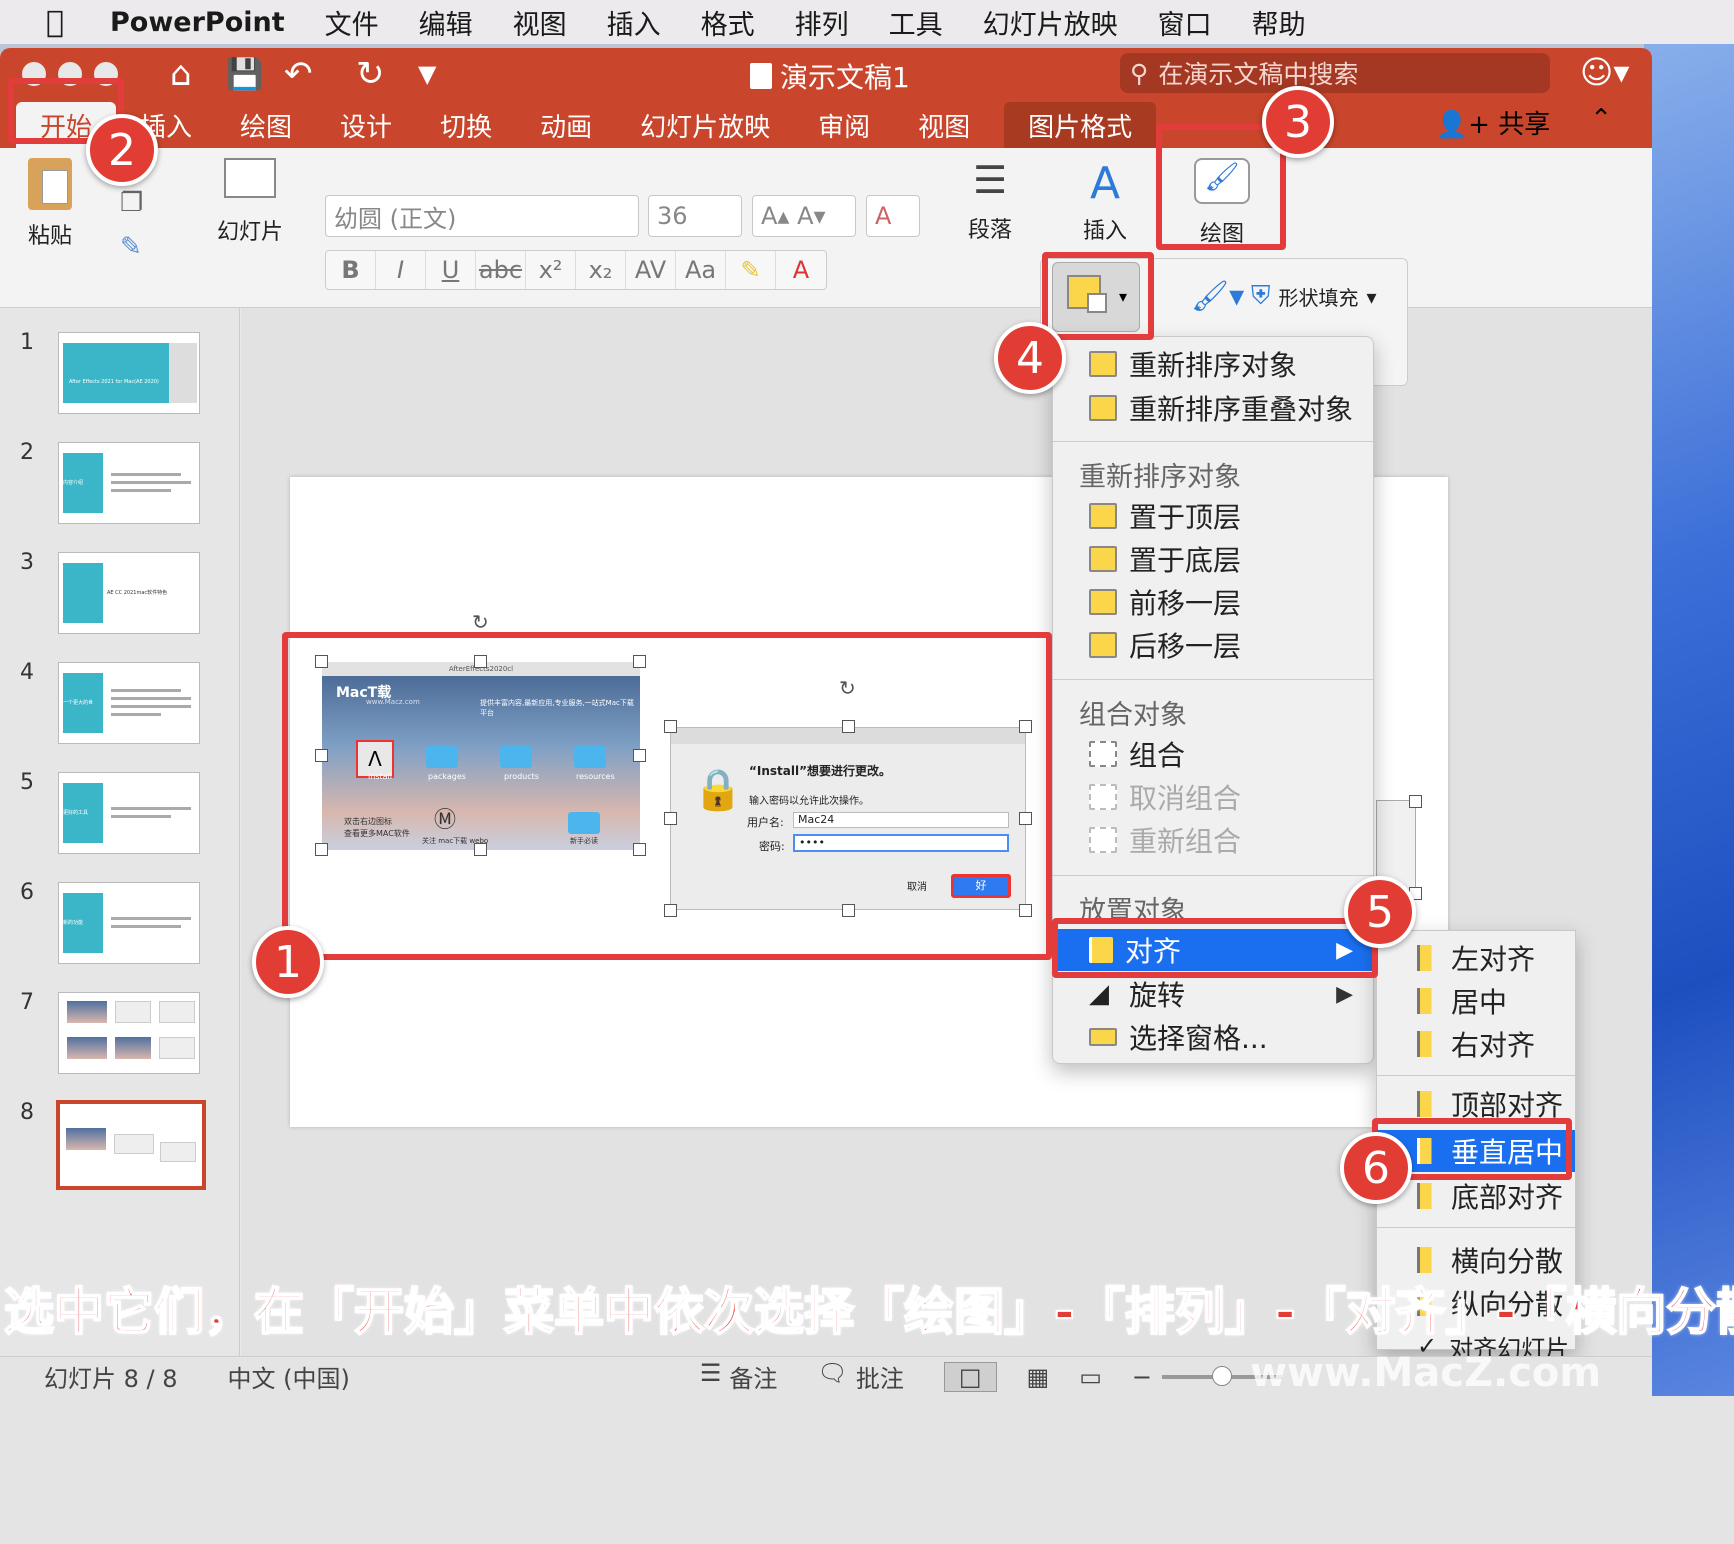  What do you see at coordinates (50, 184) in the screenshot?
I see `clipboard-icon` at bounding box center [50, 184].